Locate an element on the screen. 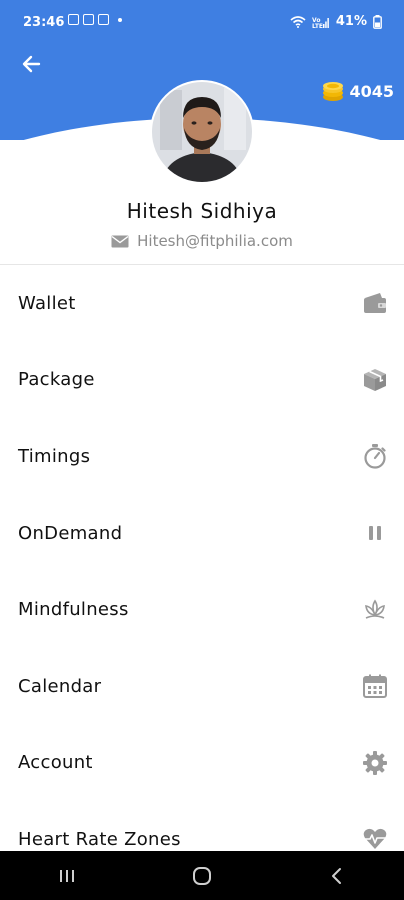 Image resolution: width=404 pixels, height=900 pixels. avatar is located at coordinates (202, 132).